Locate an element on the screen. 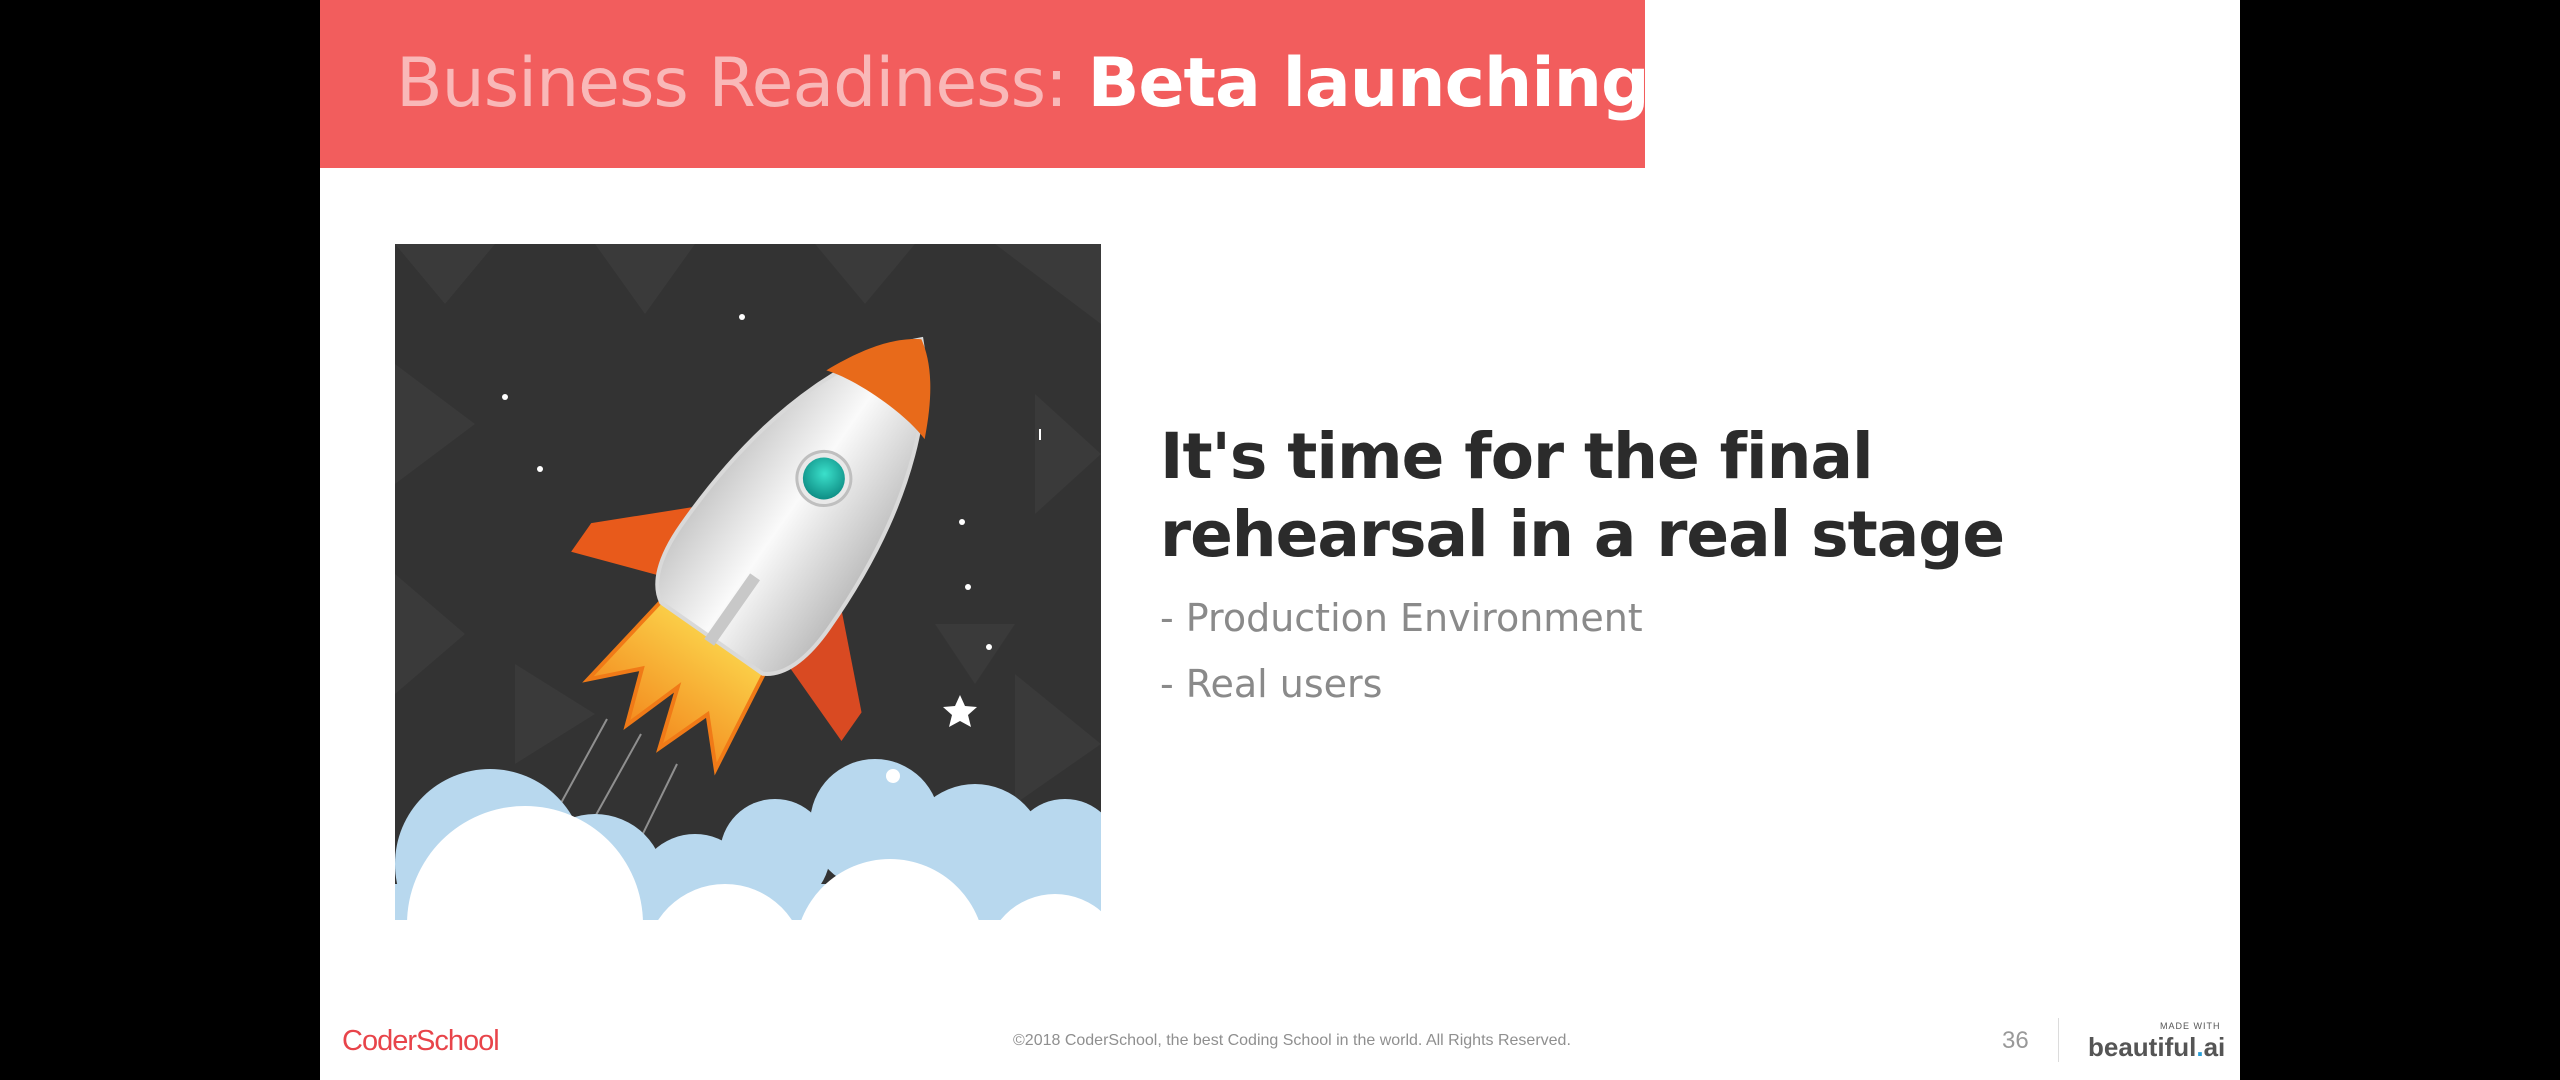 The height and width of the screenshot is (1080, 2560). bullet-item: - Production Environment is located at coordinates (1401, 618).